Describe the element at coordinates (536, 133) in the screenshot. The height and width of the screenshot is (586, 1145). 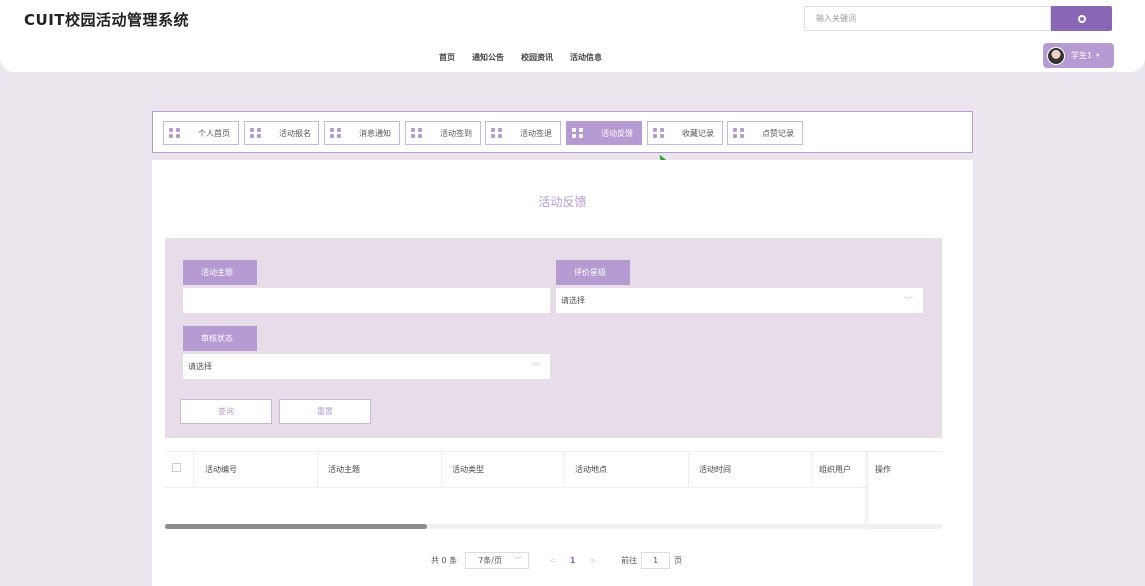
I see `tab-label: 活动签退` at that location.